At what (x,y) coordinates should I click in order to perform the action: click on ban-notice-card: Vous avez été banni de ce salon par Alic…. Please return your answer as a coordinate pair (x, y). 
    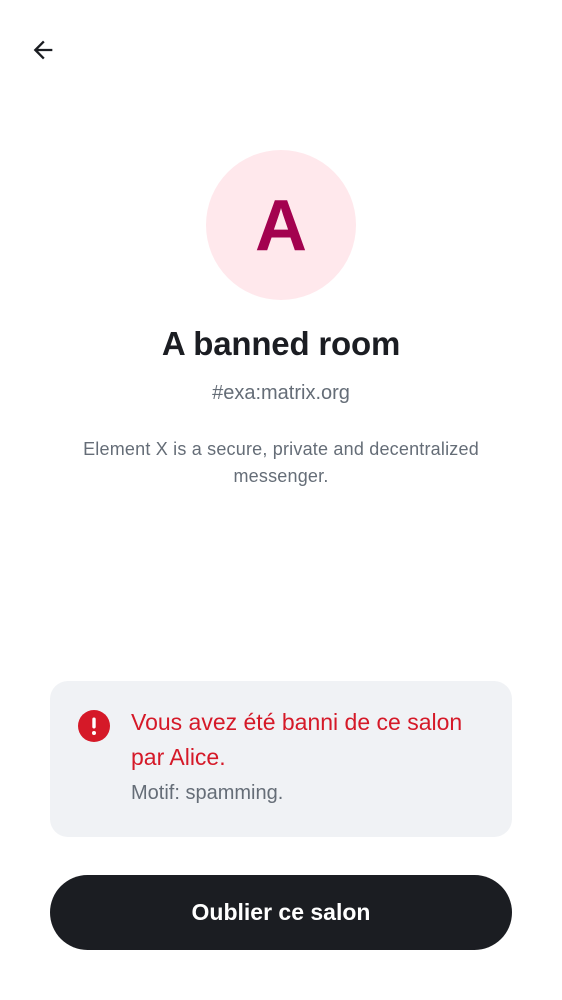
    Looking at the image, I should click on (281, 759).